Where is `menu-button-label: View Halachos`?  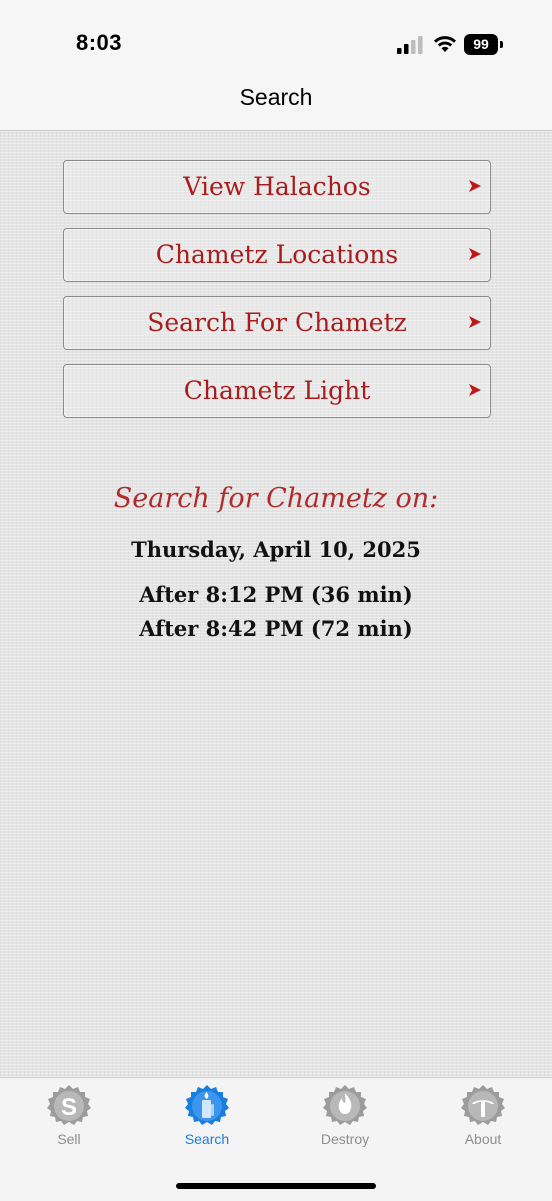 menu-button-label: View Halachos is located at coordinates (277, 186).